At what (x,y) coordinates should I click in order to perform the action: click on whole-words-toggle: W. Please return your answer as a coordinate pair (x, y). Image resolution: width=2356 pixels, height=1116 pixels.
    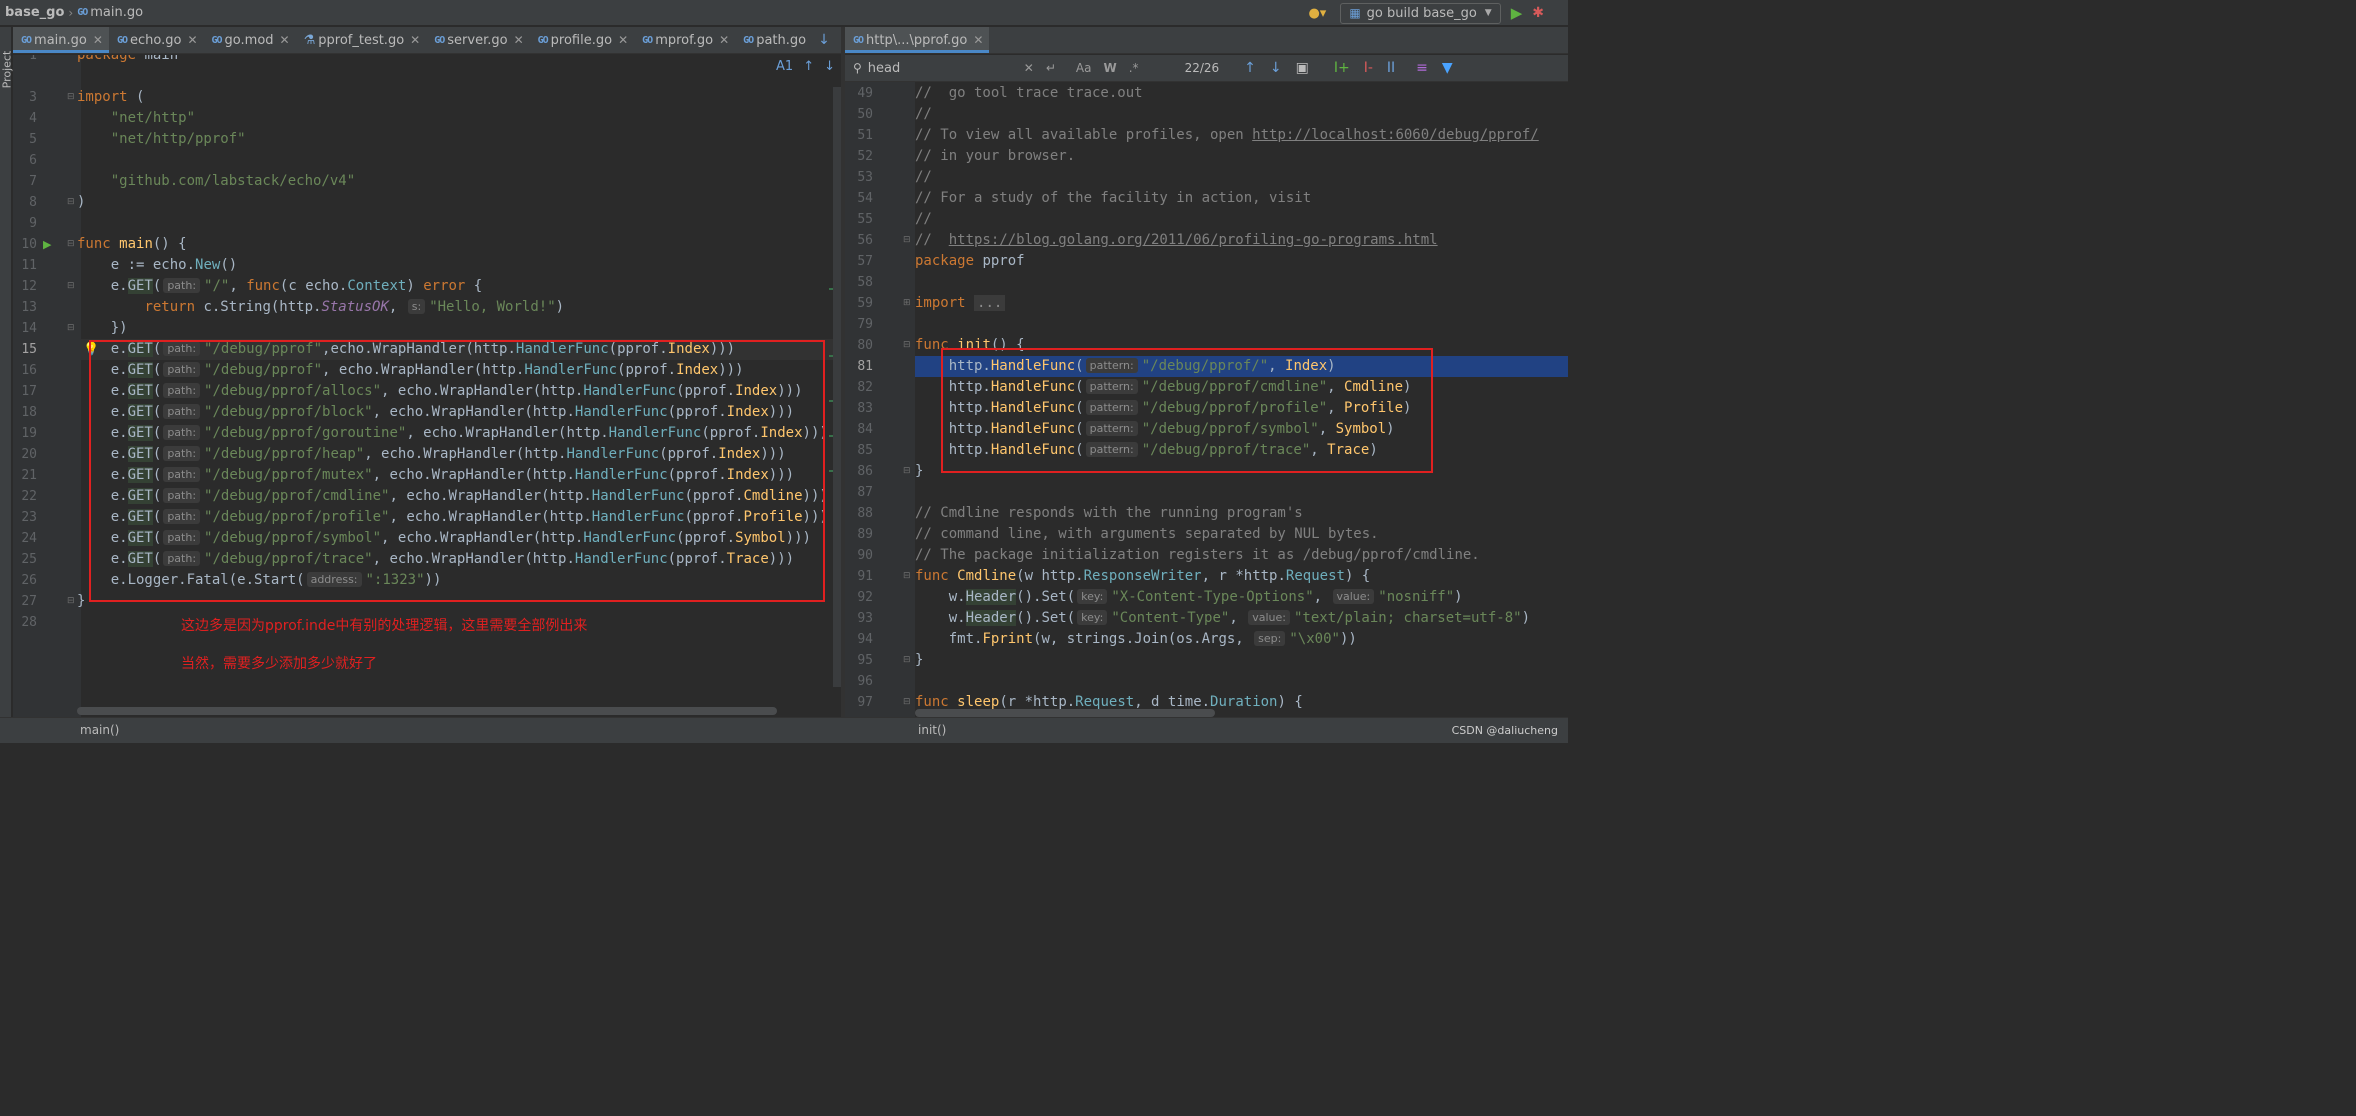
    Looking at the image, I should click on (1109, 68).